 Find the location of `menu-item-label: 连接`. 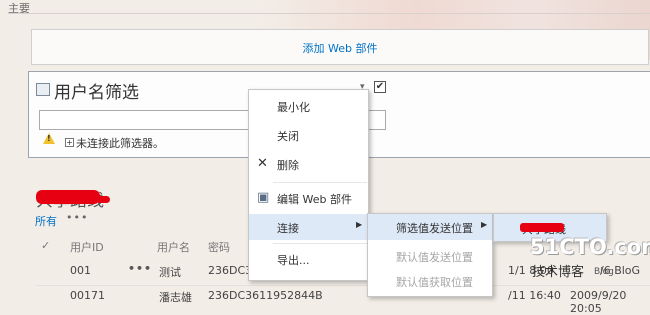

menu-item-label: 连接 is located at coordinates (288, 228).